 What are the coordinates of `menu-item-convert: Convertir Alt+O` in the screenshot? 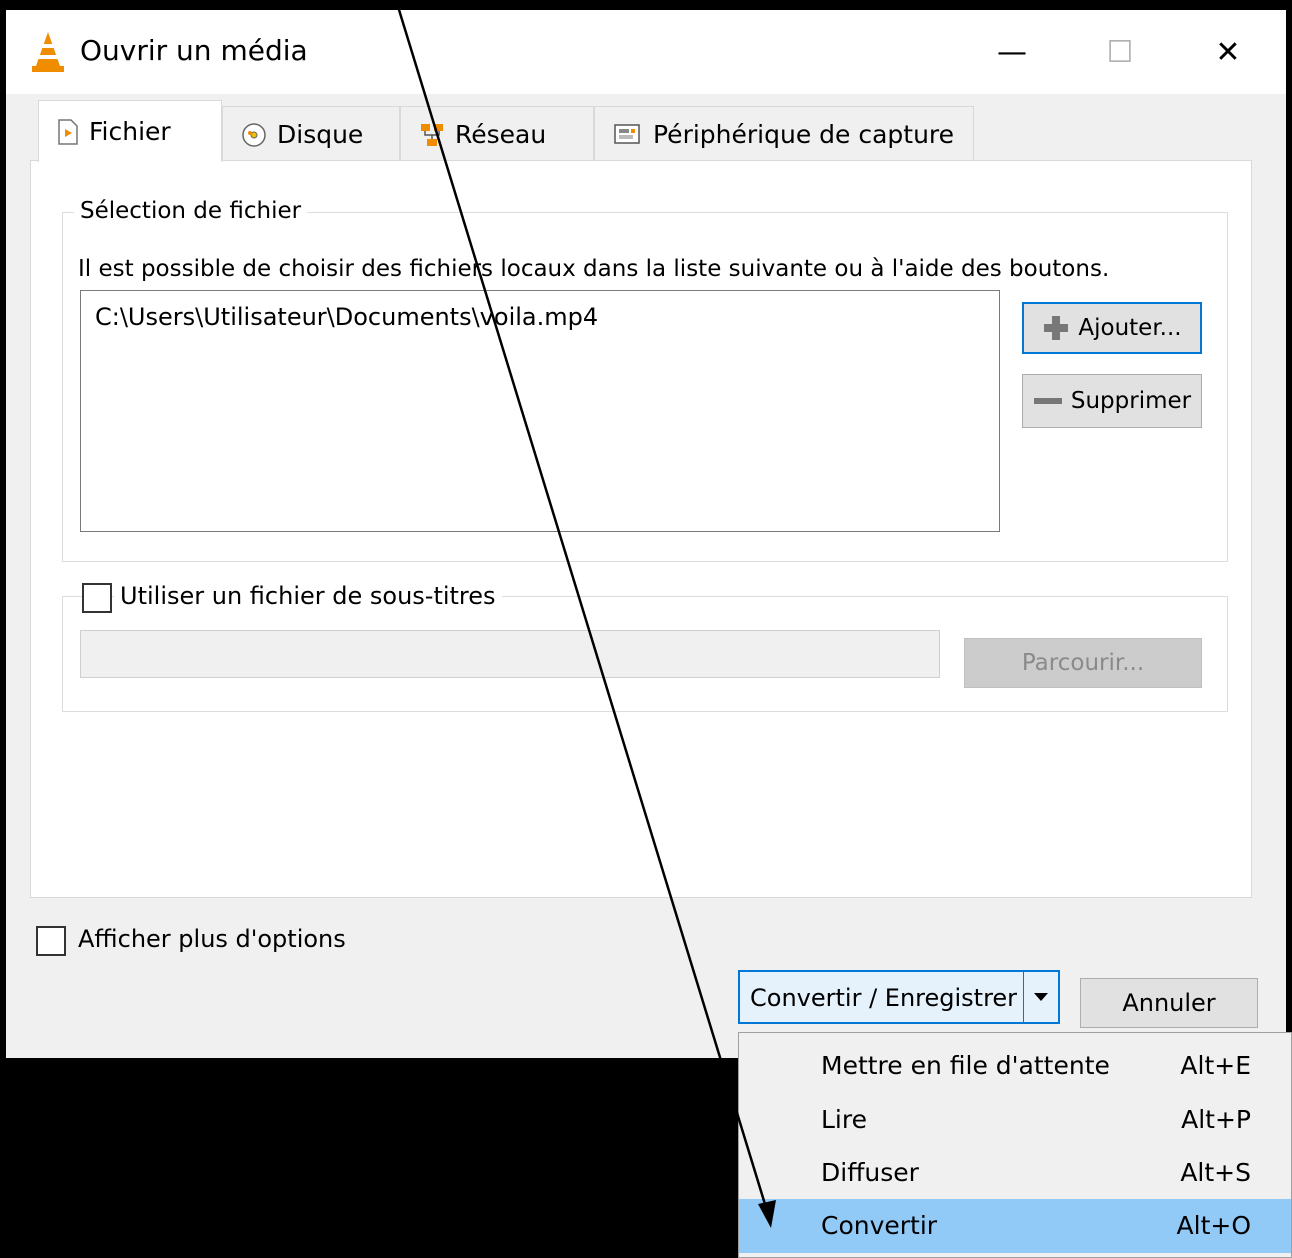 It's located at (1015, 1226).